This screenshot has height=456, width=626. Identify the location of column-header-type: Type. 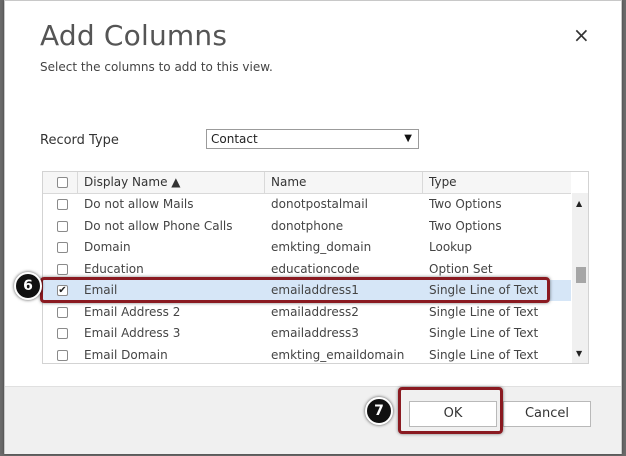
(496, 182).